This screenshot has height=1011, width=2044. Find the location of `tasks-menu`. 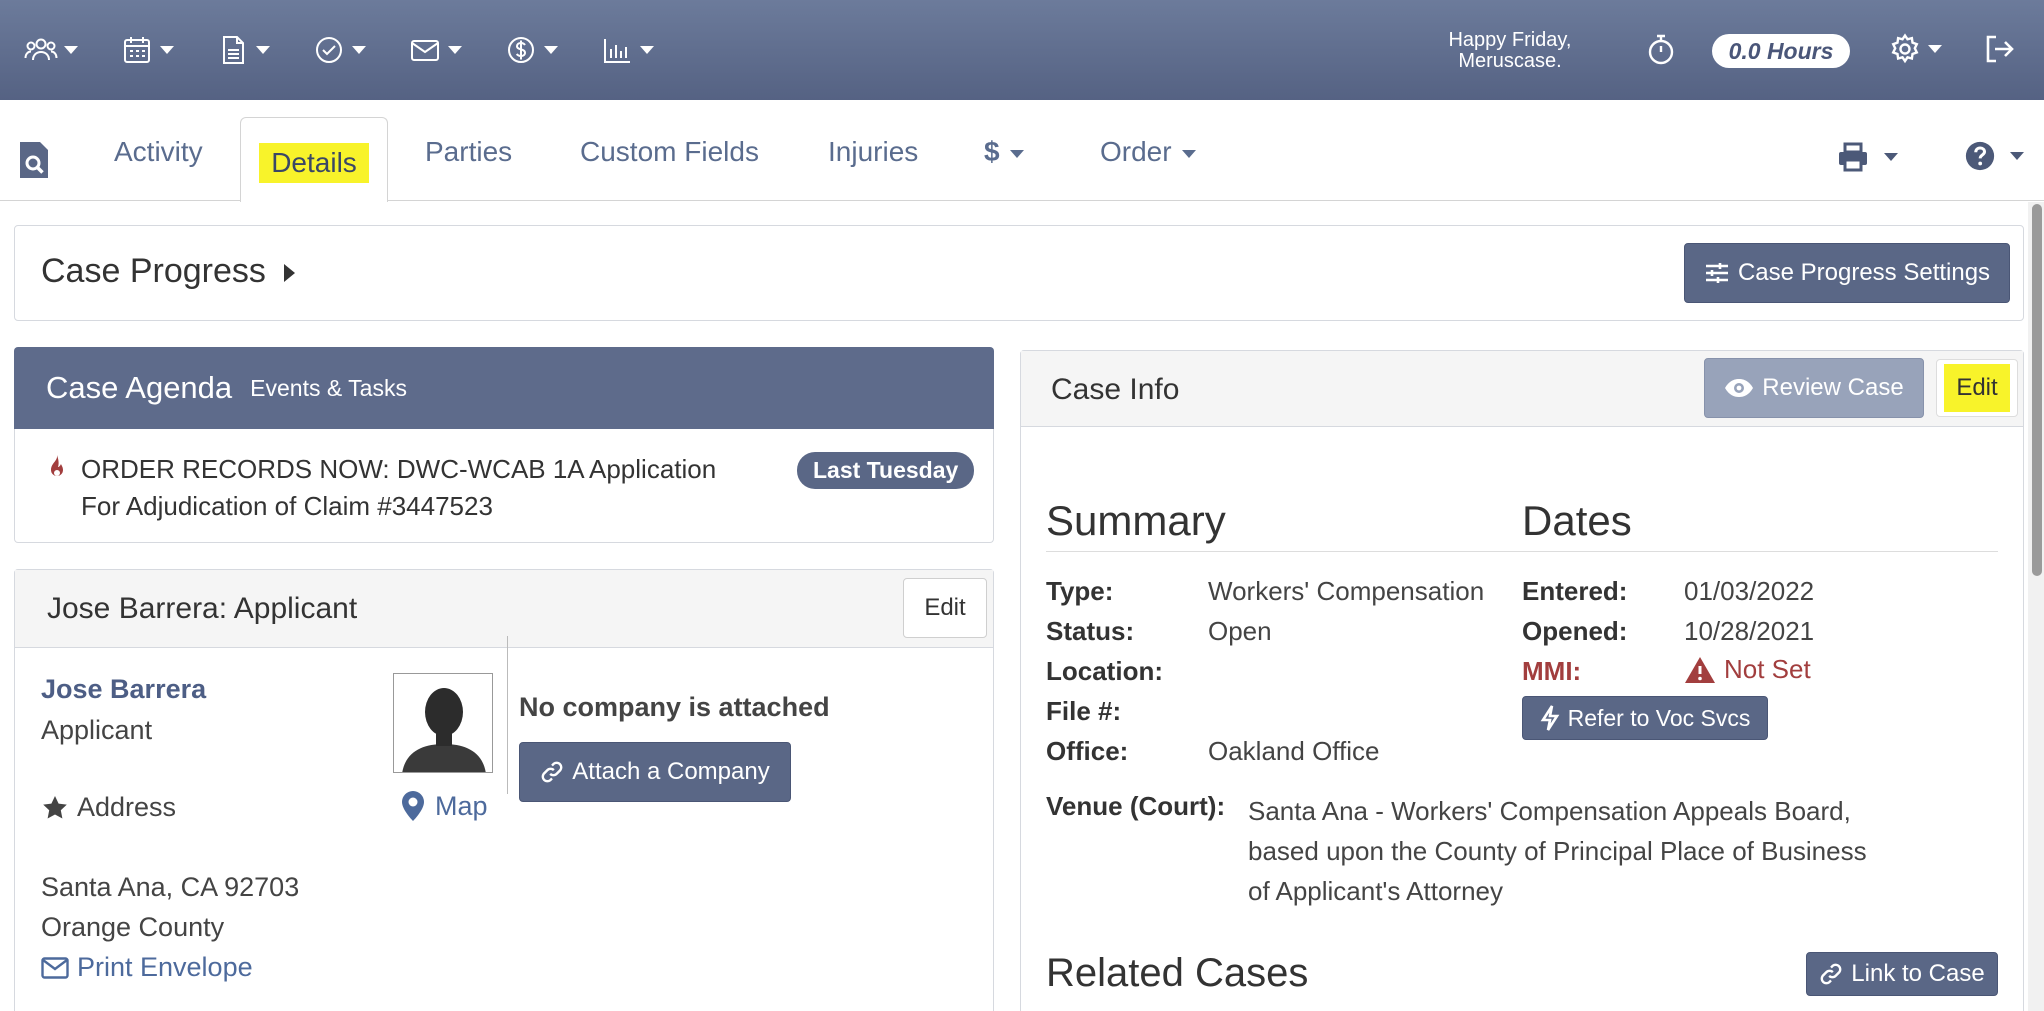

tasks-menu is located at coordinates (339, 50).